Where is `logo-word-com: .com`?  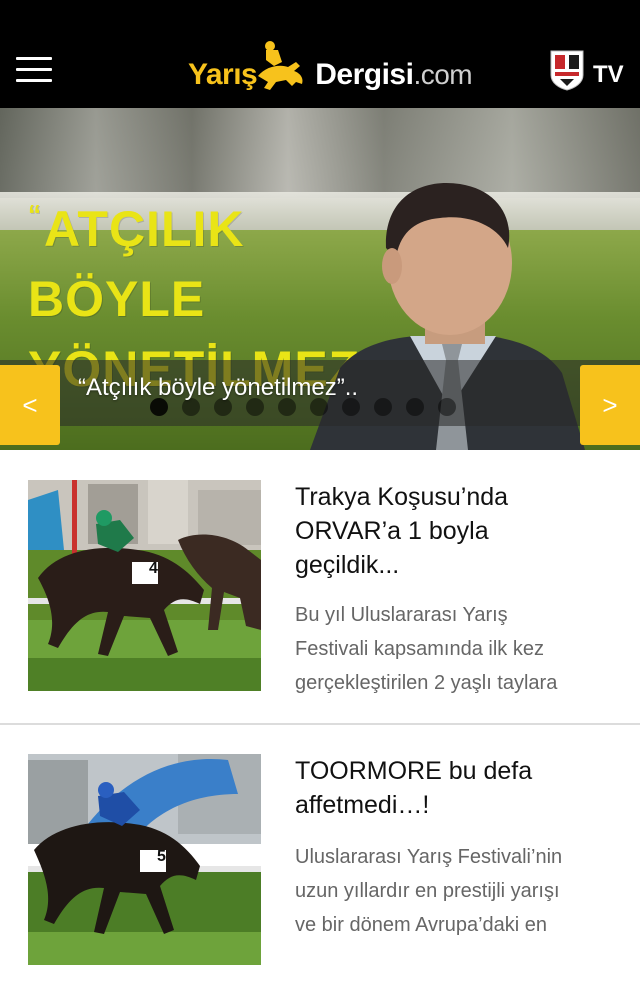
logo-word-com: .com is located at coordinates (443, 74).